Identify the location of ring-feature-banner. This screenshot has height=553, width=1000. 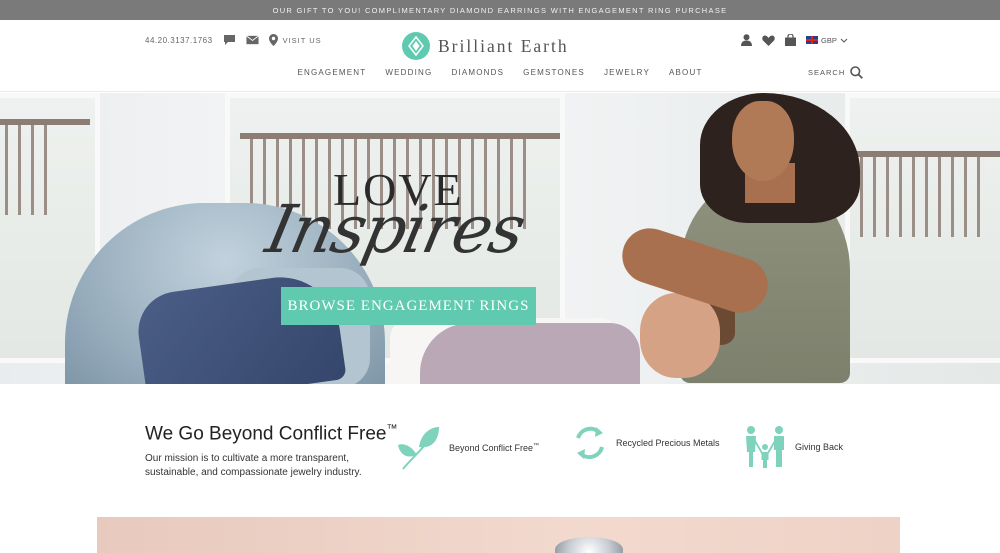
(498, 535).